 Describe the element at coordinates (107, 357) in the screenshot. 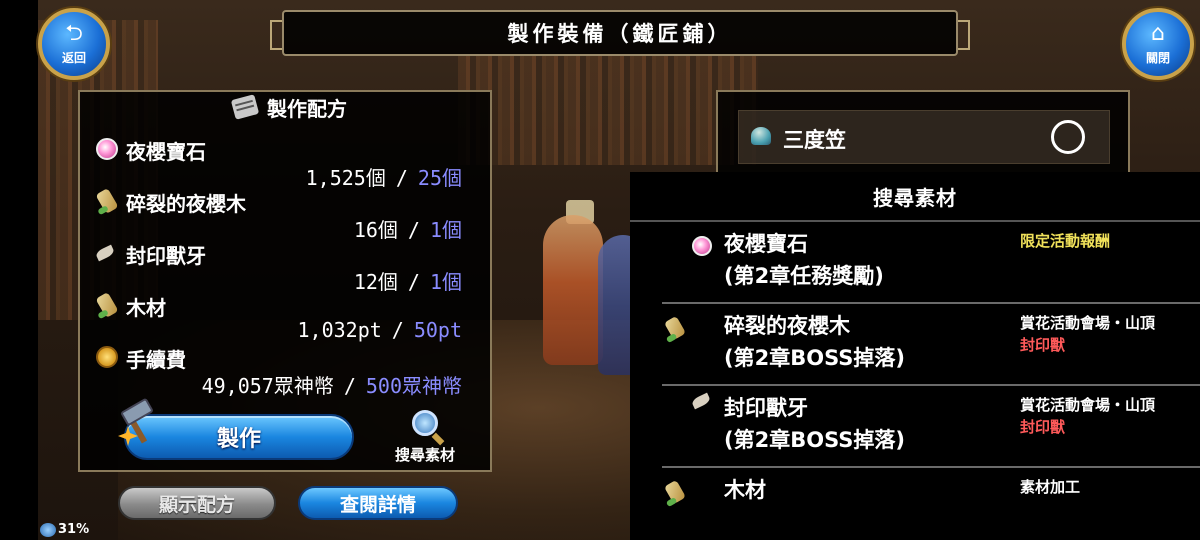

I see `coin-icon` at that location.